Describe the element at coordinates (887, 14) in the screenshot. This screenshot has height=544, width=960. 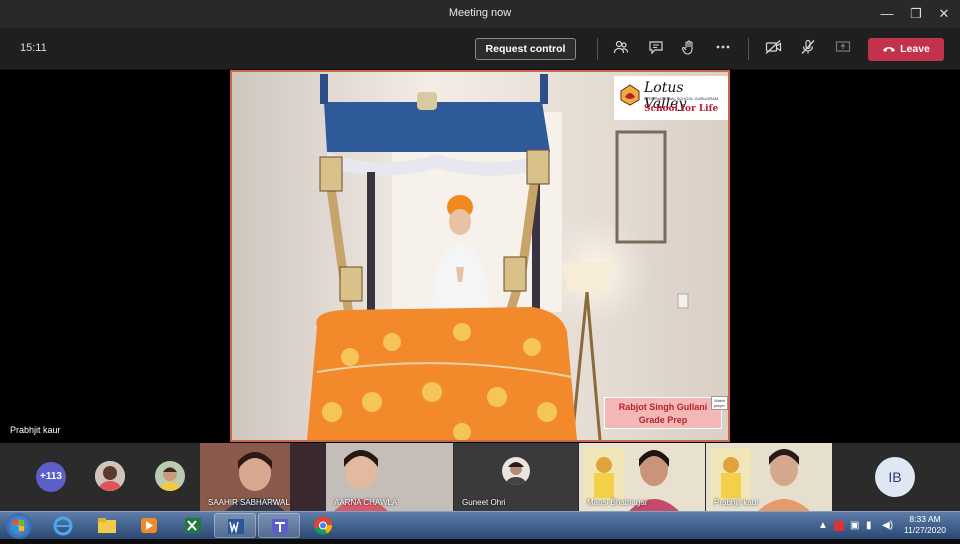
I see `minimize-icon: —` at that location.